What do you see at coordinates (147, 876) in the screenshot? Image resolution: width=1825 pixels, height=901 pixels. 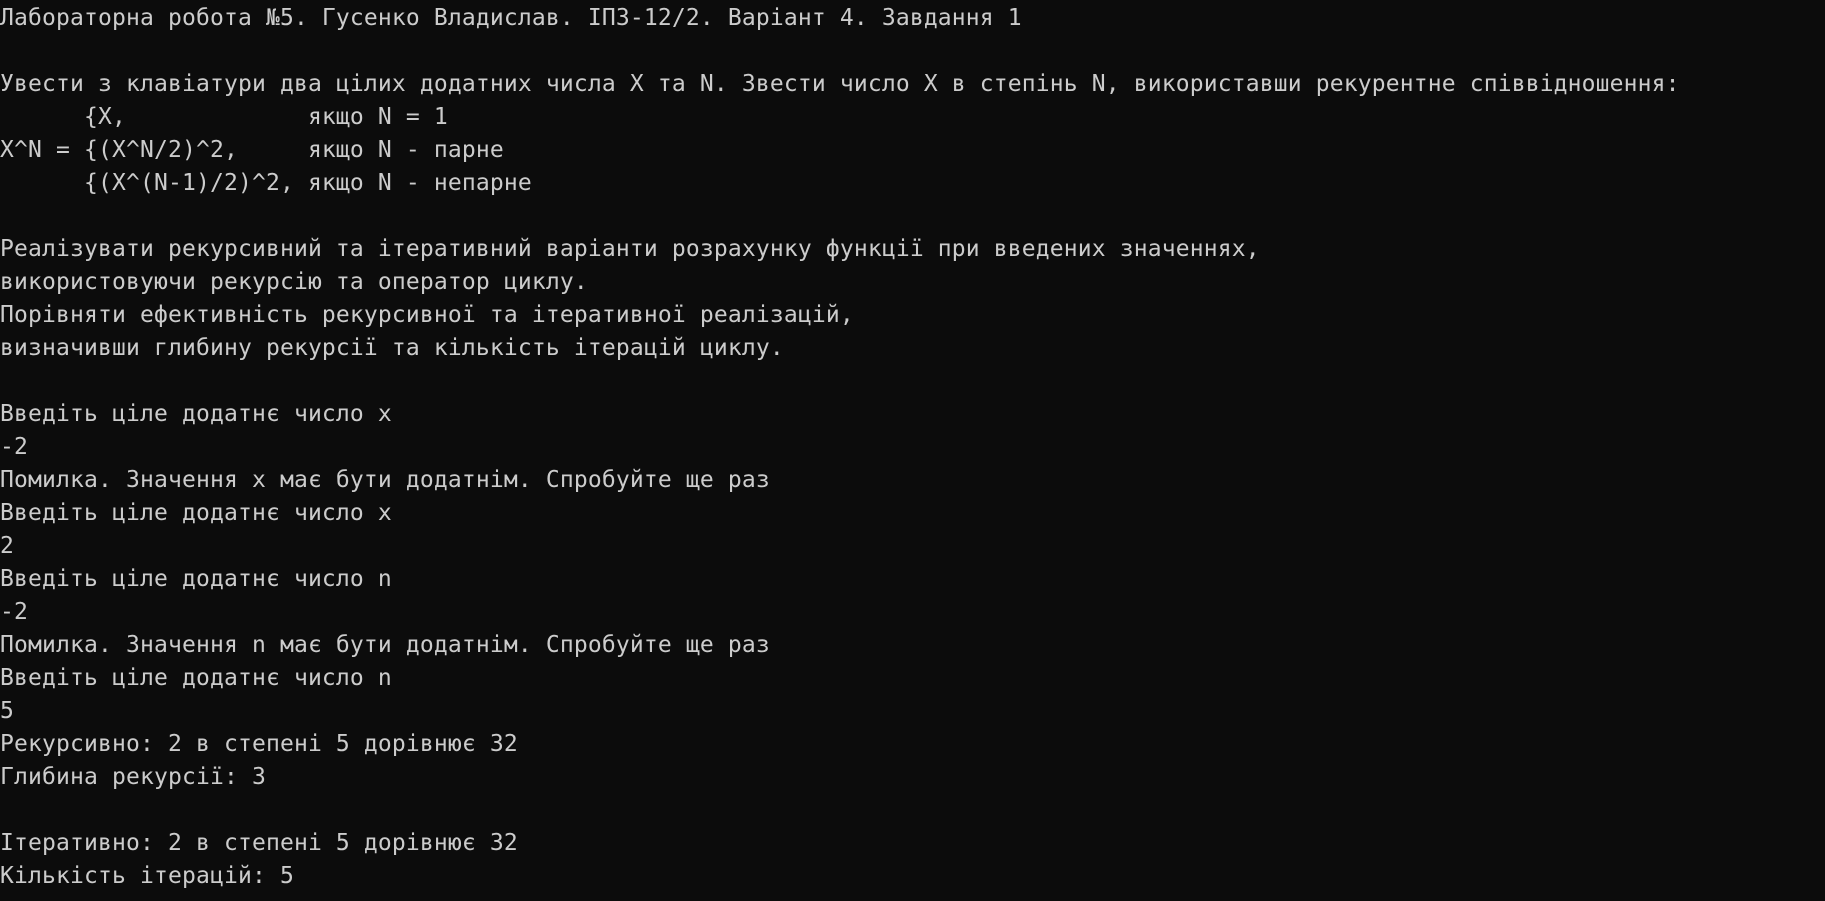 I see `iteration-count: Кількість ітерацій: 5` at bounding box center [147, 876].